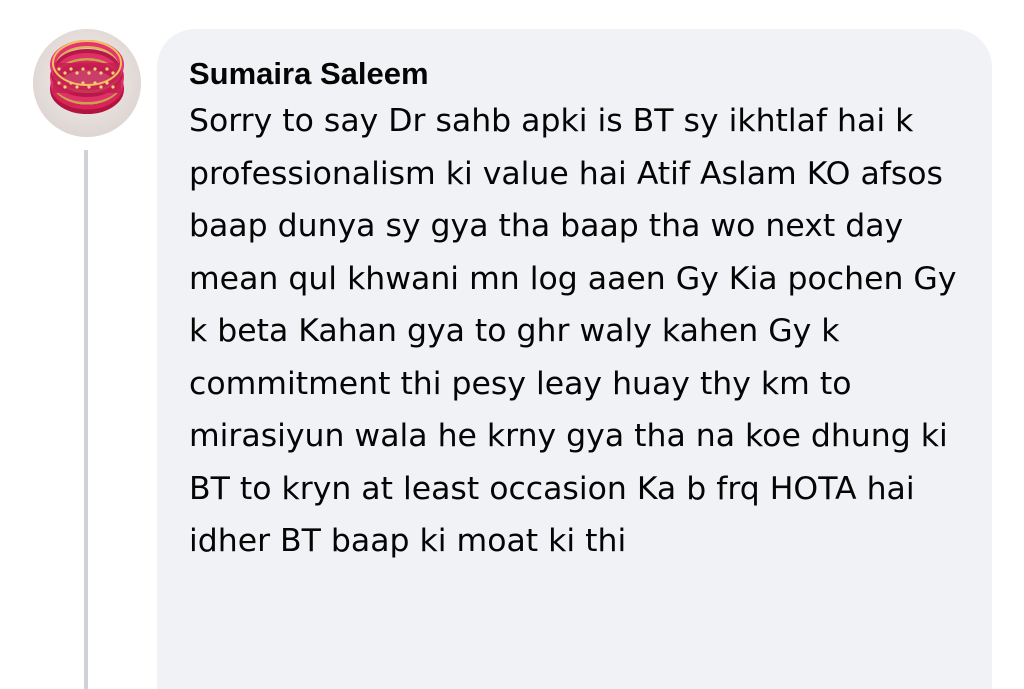 The width and height of the screenshot is (1024, 689). I want to click on bangles-photo-avatar-icon, so click(87, 83).